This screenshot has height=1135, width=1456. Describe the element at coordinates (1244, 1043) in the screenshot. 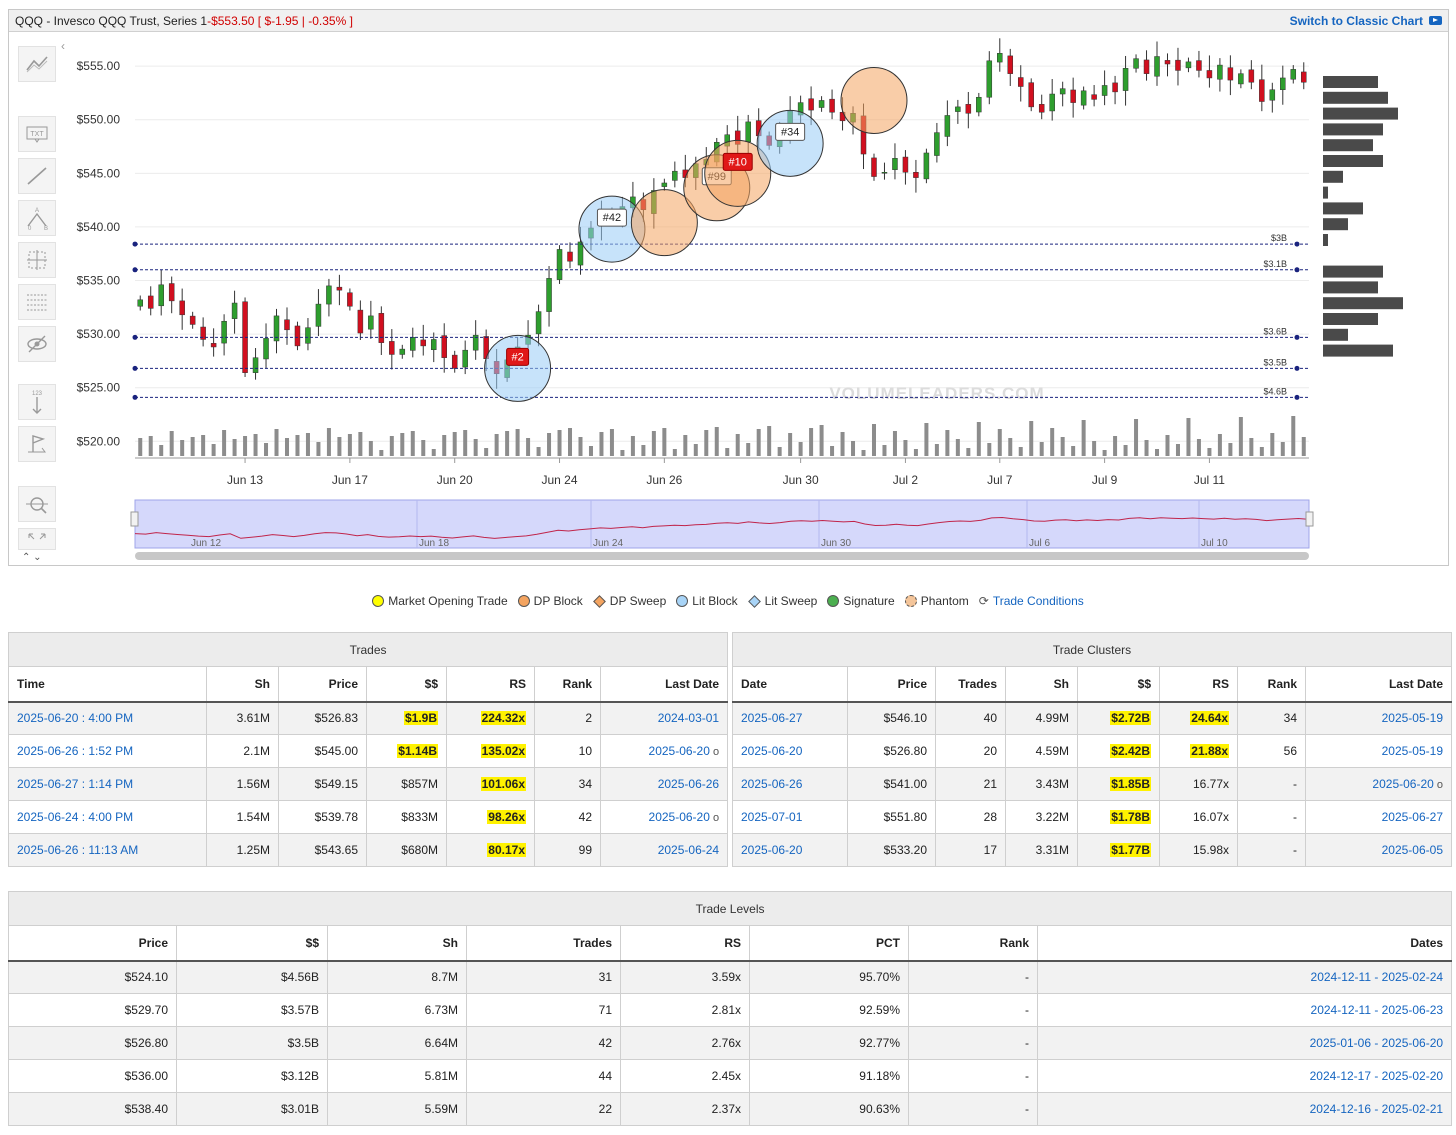

I see `dates-cell: 2025-01-06 - 2025-06-20` at that location.